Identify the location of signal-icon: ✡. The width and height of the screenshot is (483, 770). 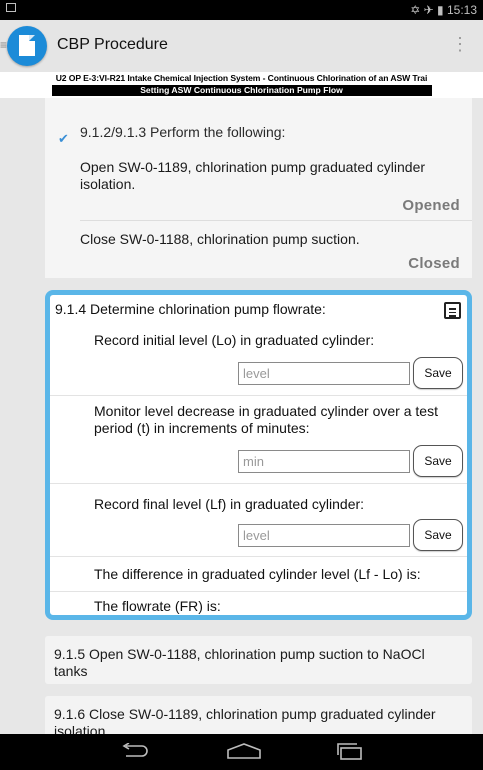
(415, 10).